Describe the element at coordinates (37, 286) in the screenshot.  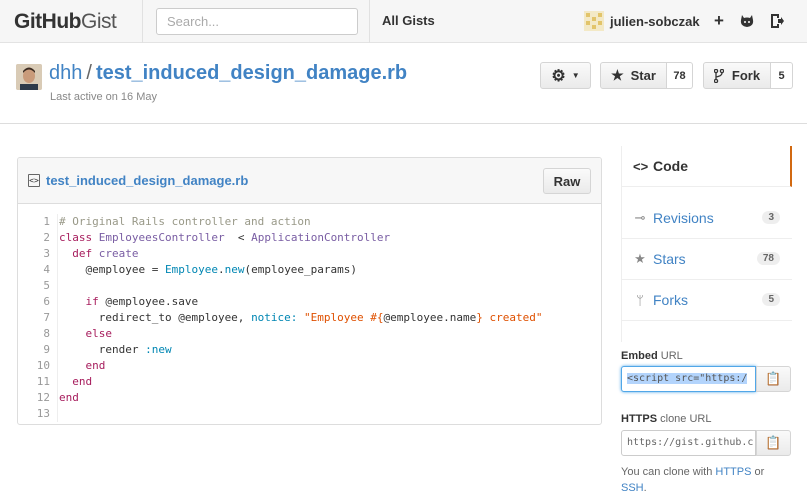
I see `line-number: 5` at that location.